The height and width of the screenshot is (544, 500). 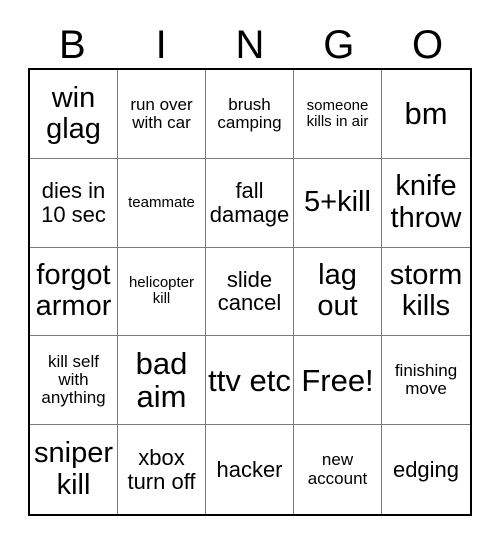 I want to click on bingo-cell-label: teammate, so click(x=161, y=202).